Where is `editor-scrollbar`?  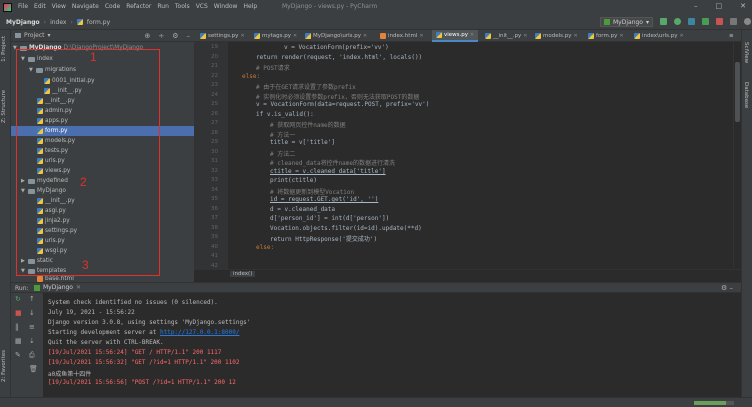 editor-scrollbar is located at coordinates (737, 155).